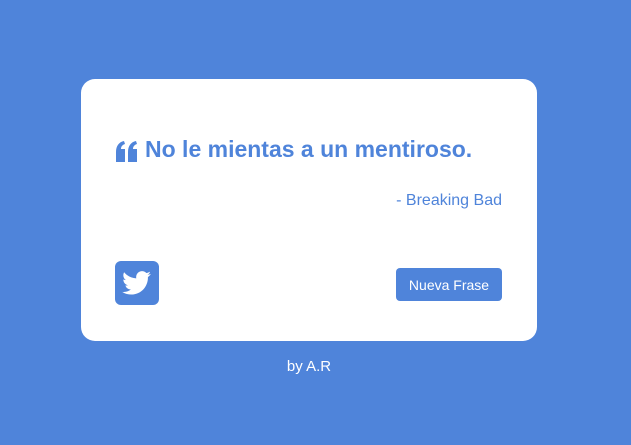 This screenshot has width=631, height=445. I want to click on twitter-icon, so click(136, 283).